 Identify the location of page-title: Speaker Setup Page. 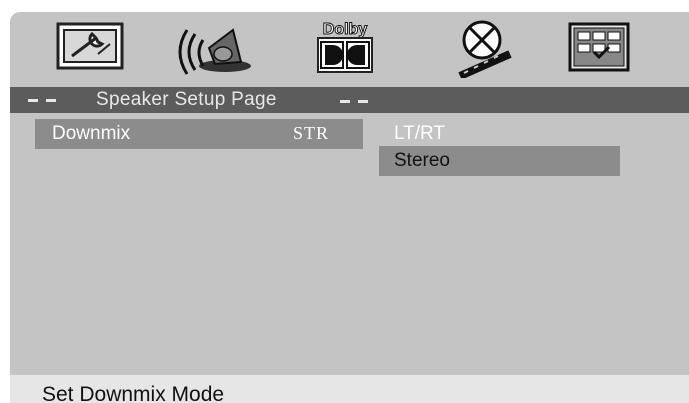
(186, 99).